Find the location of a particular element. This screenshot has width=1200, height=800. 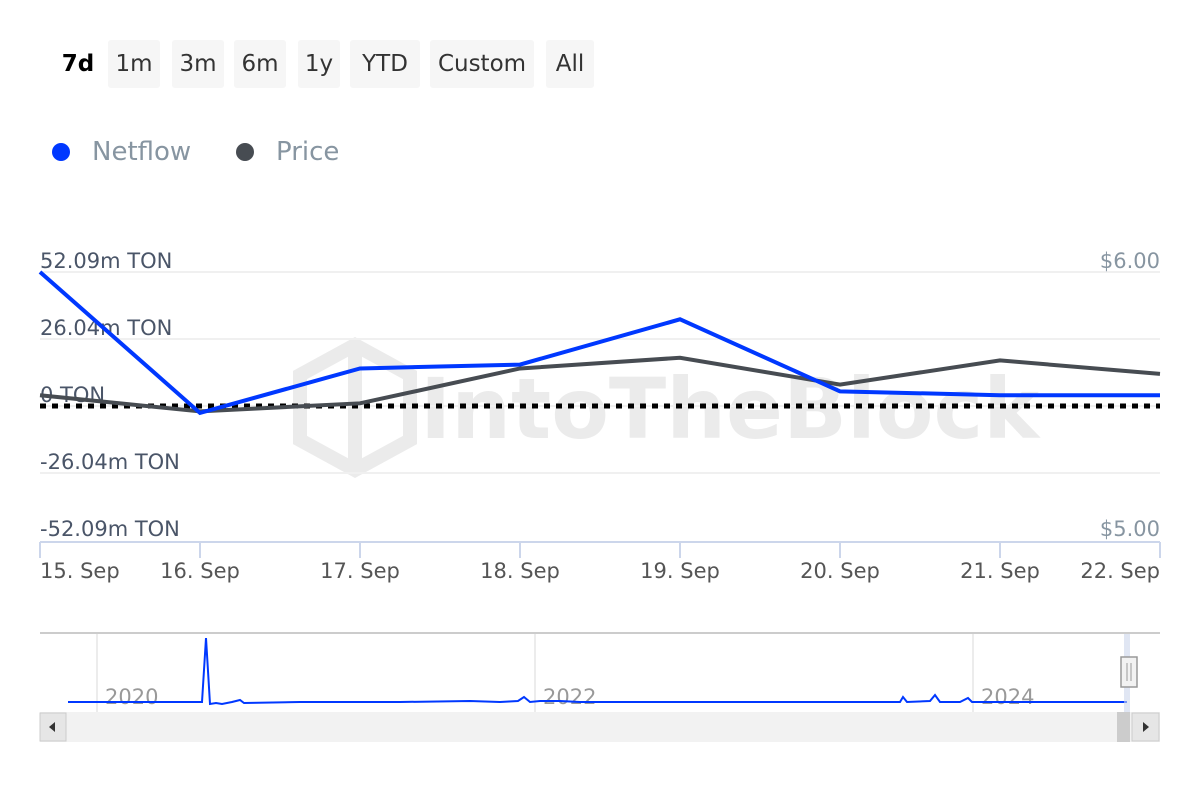

navigator-year-label: 2020 is located at coordinates (131, 697).